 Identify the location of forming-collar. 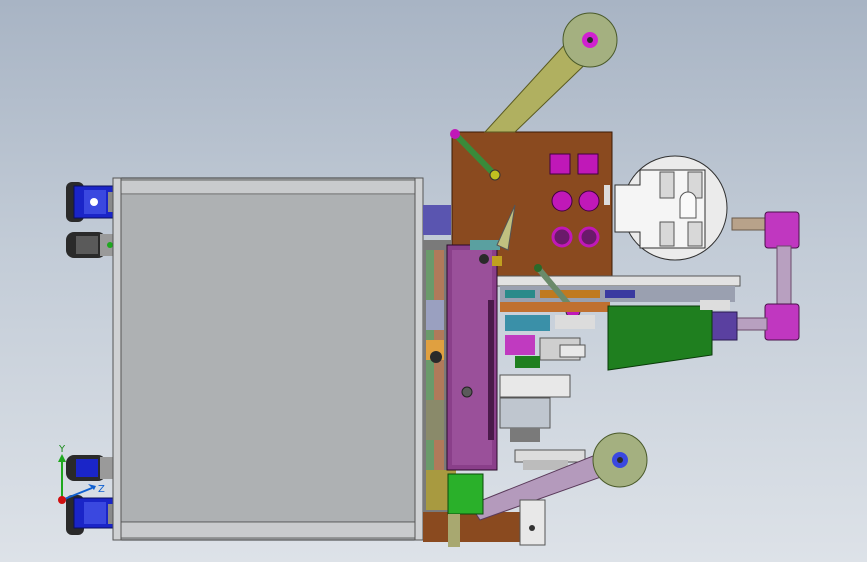
(671, 208).